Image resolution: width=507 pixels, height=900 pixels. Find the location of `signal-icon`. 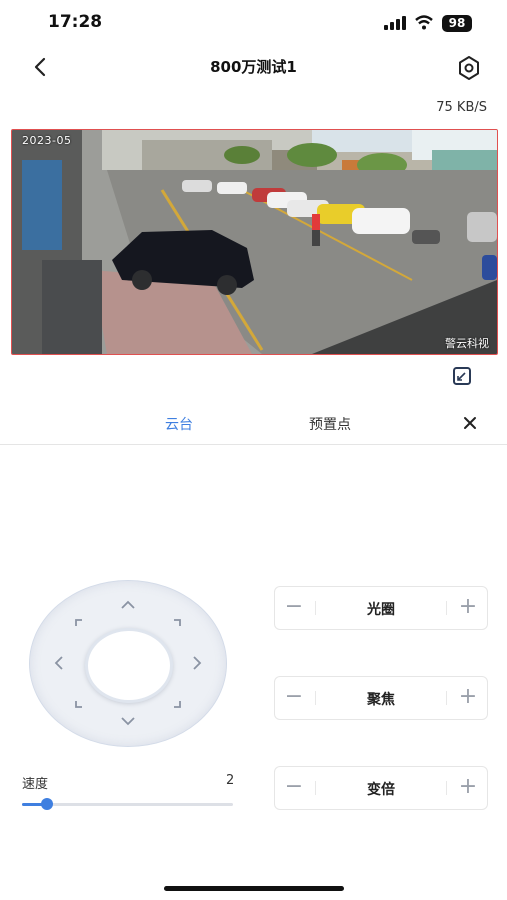

signal-icon is located at coordinates (395, 23).